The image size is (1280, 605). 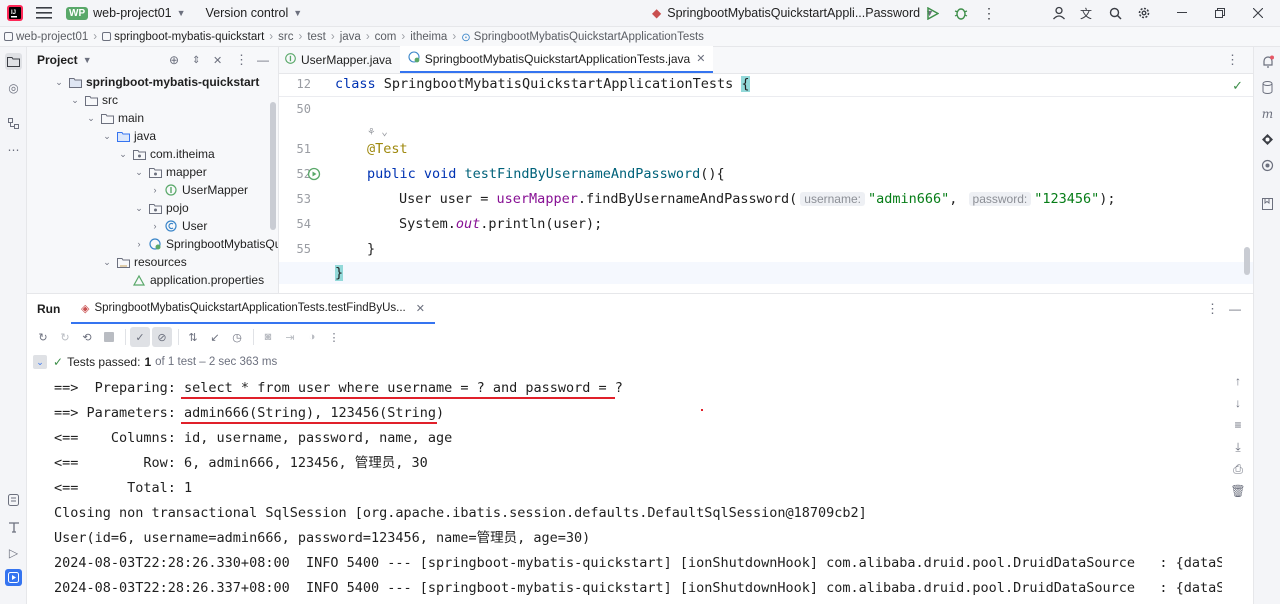 I want to click on breadcrumb-item: itheima, so click(x=428, y=37).